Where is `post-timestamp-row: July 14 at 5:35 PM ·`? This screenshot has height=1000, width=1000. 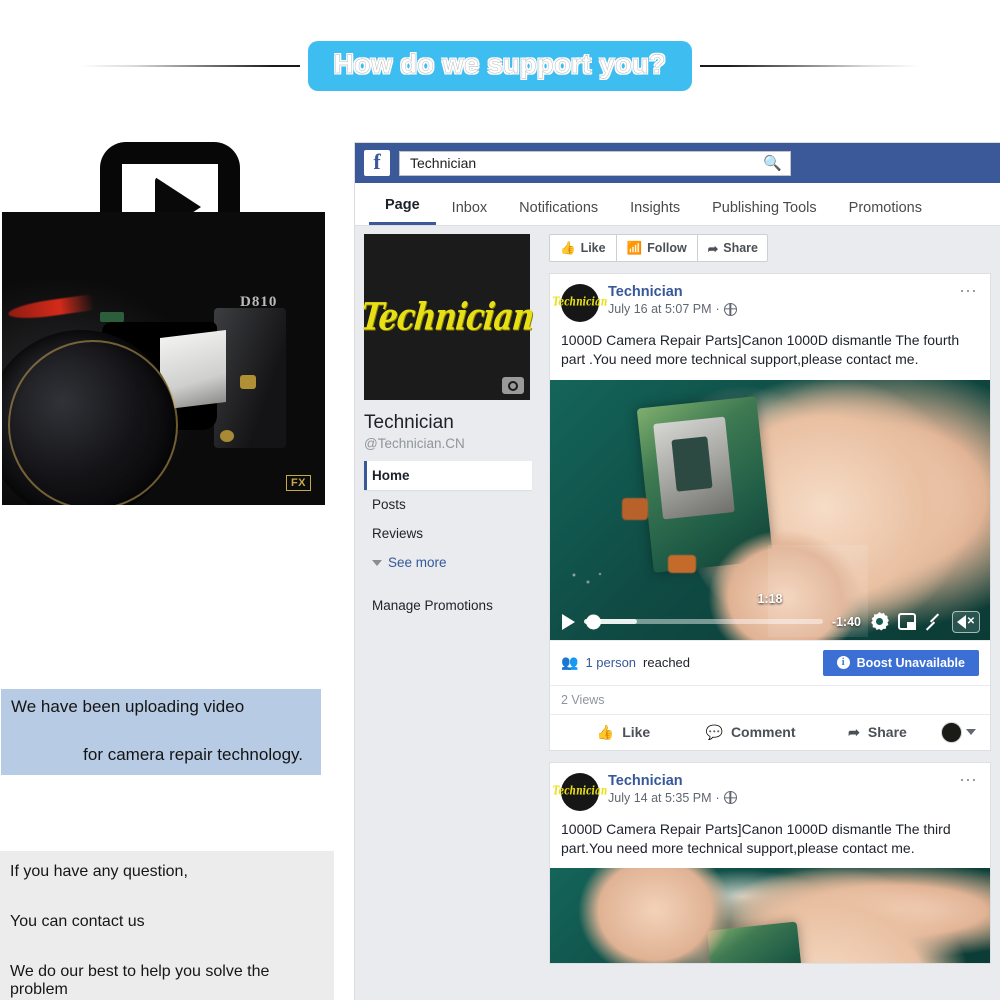 post-timestamp-row: July 14 at 5:35 PM · is located at coordinates (672, 798).